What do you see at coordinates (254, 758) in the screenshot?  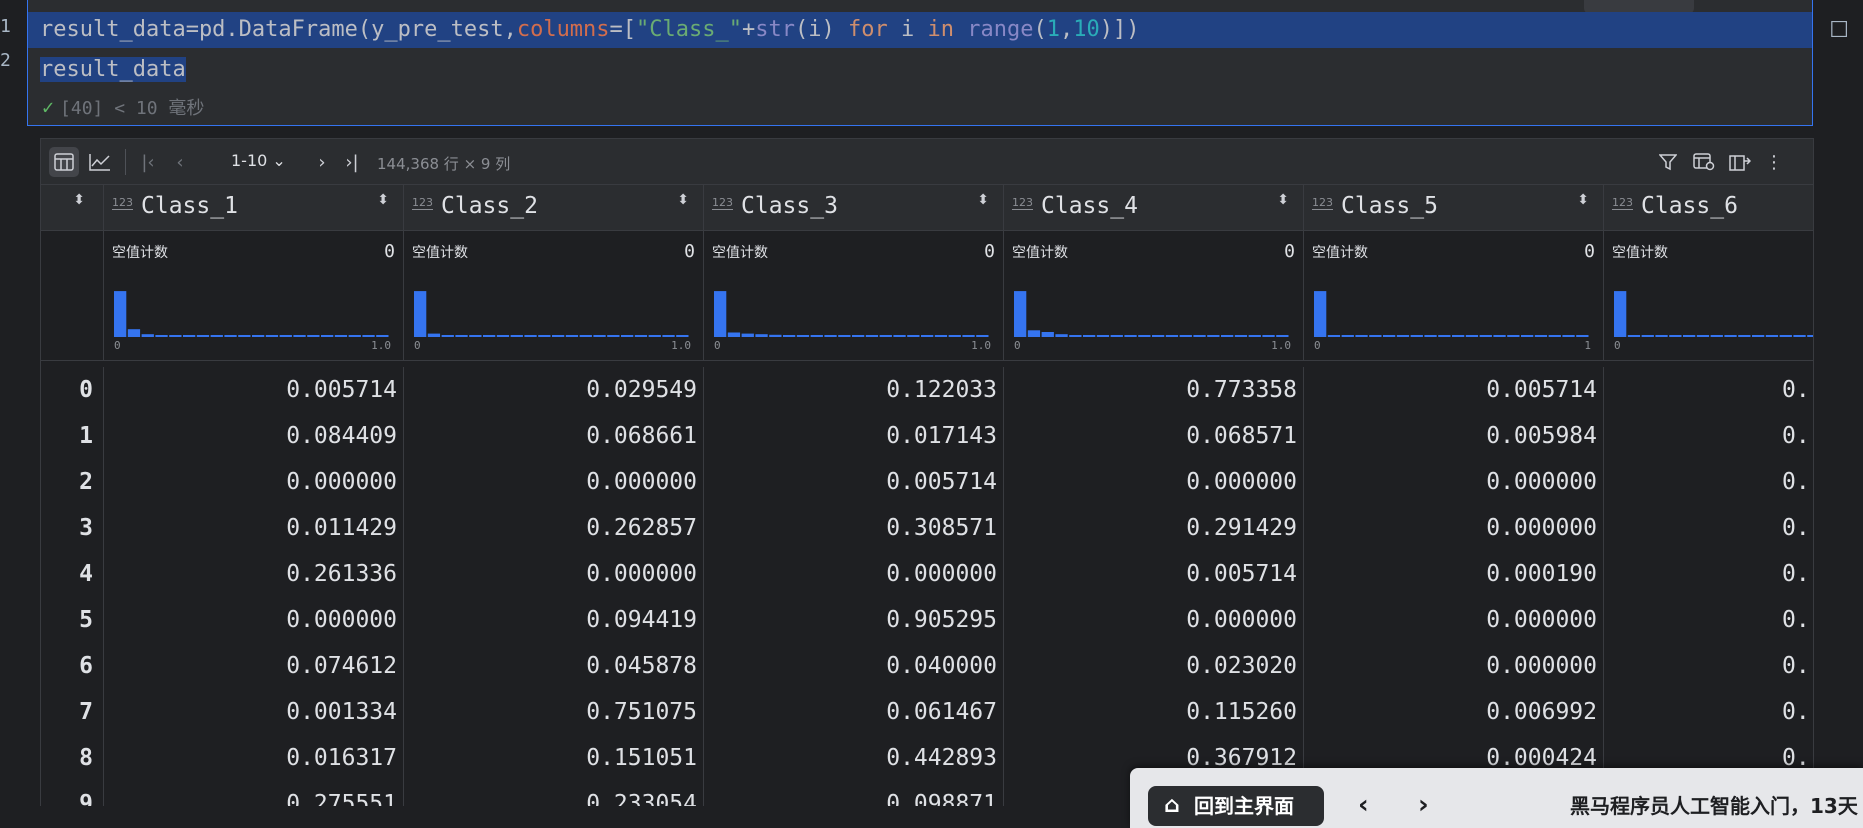 I see `table-cell: 0.016317` at bounding box center [254, 758].